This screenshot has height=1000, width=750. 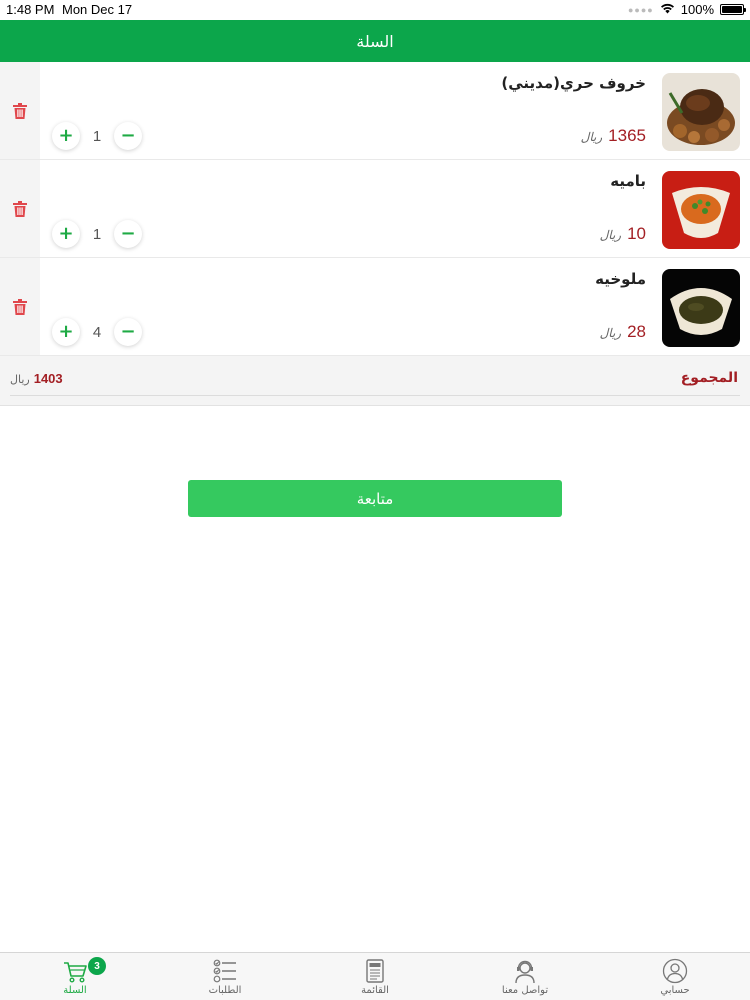 I want to click on item-image-molokhia, so click(x=701, y=308).